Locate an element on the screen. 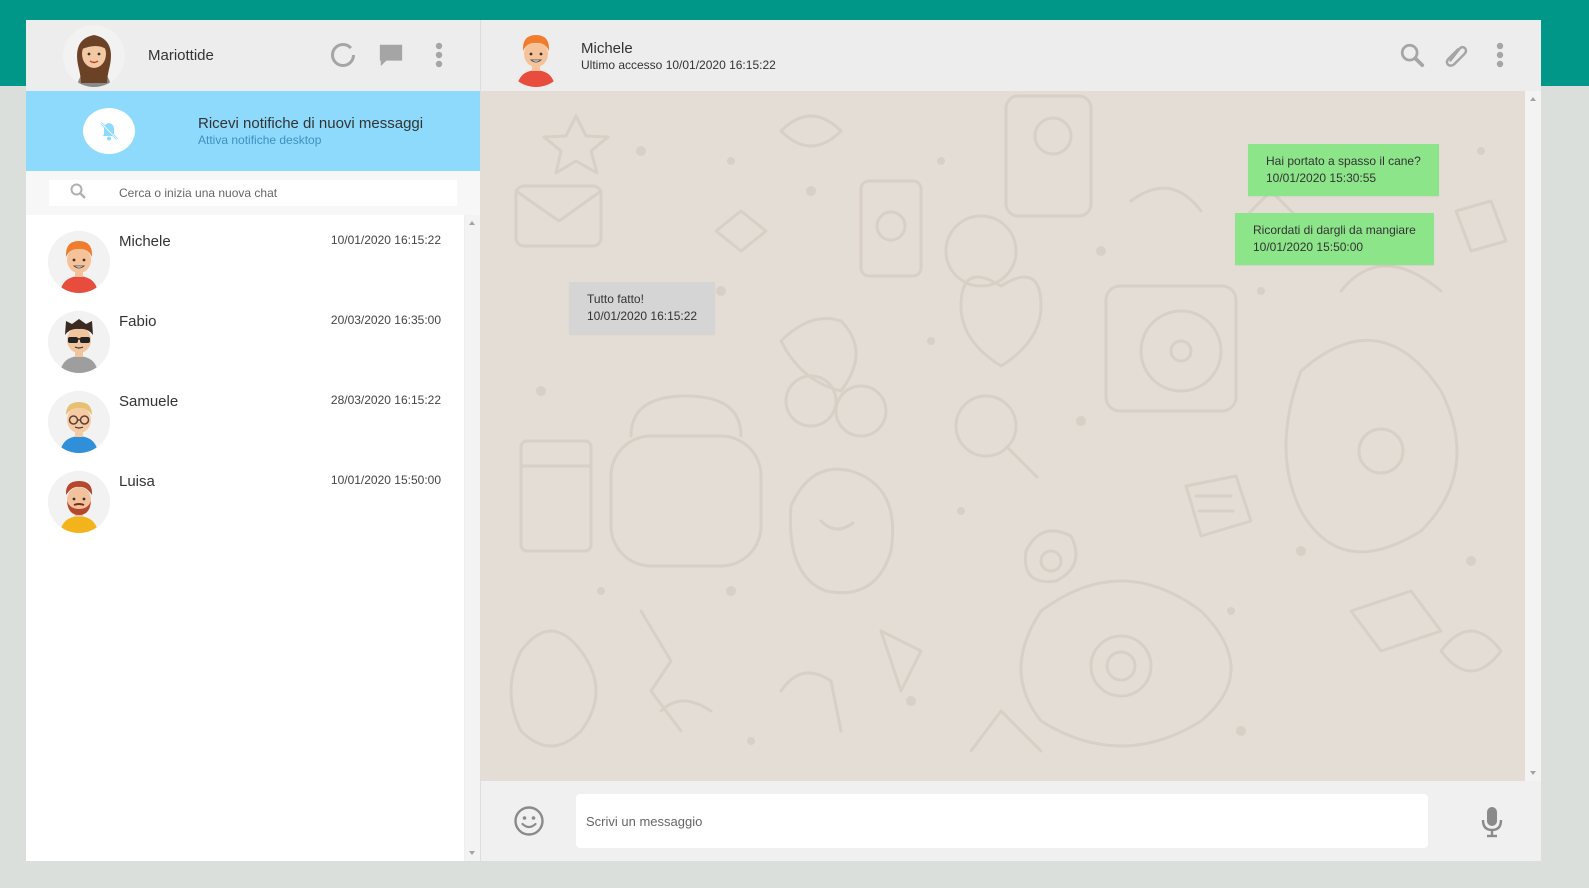  contact-time: 10/01/2020 15:50:00 is located at coordinates (385, 480).